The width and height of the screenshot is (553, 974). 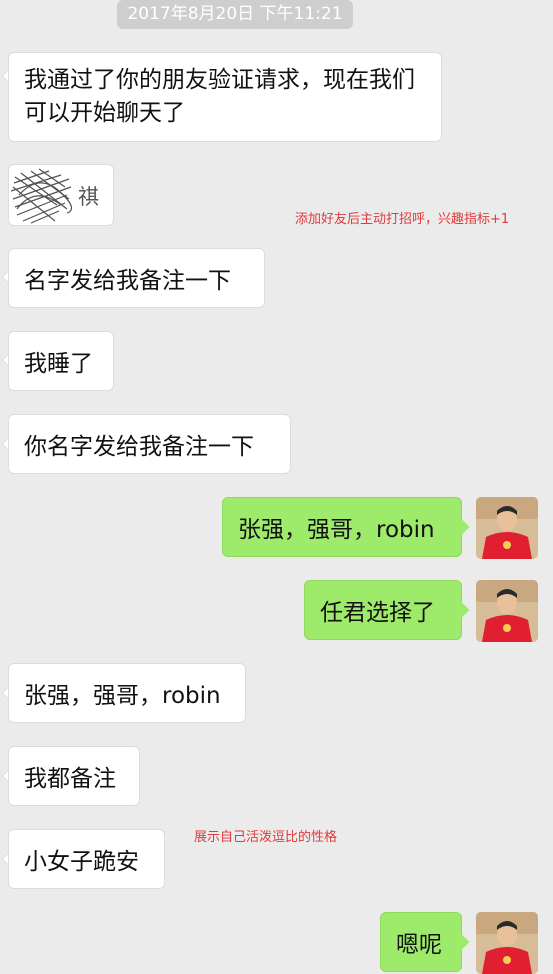 What do you see at coordinates (219, 96) in the screenshot?
I see `message-text: 我通过了你的朋友验证请求，现在我们可以开始聊天了` at bounding box center [219, 96].